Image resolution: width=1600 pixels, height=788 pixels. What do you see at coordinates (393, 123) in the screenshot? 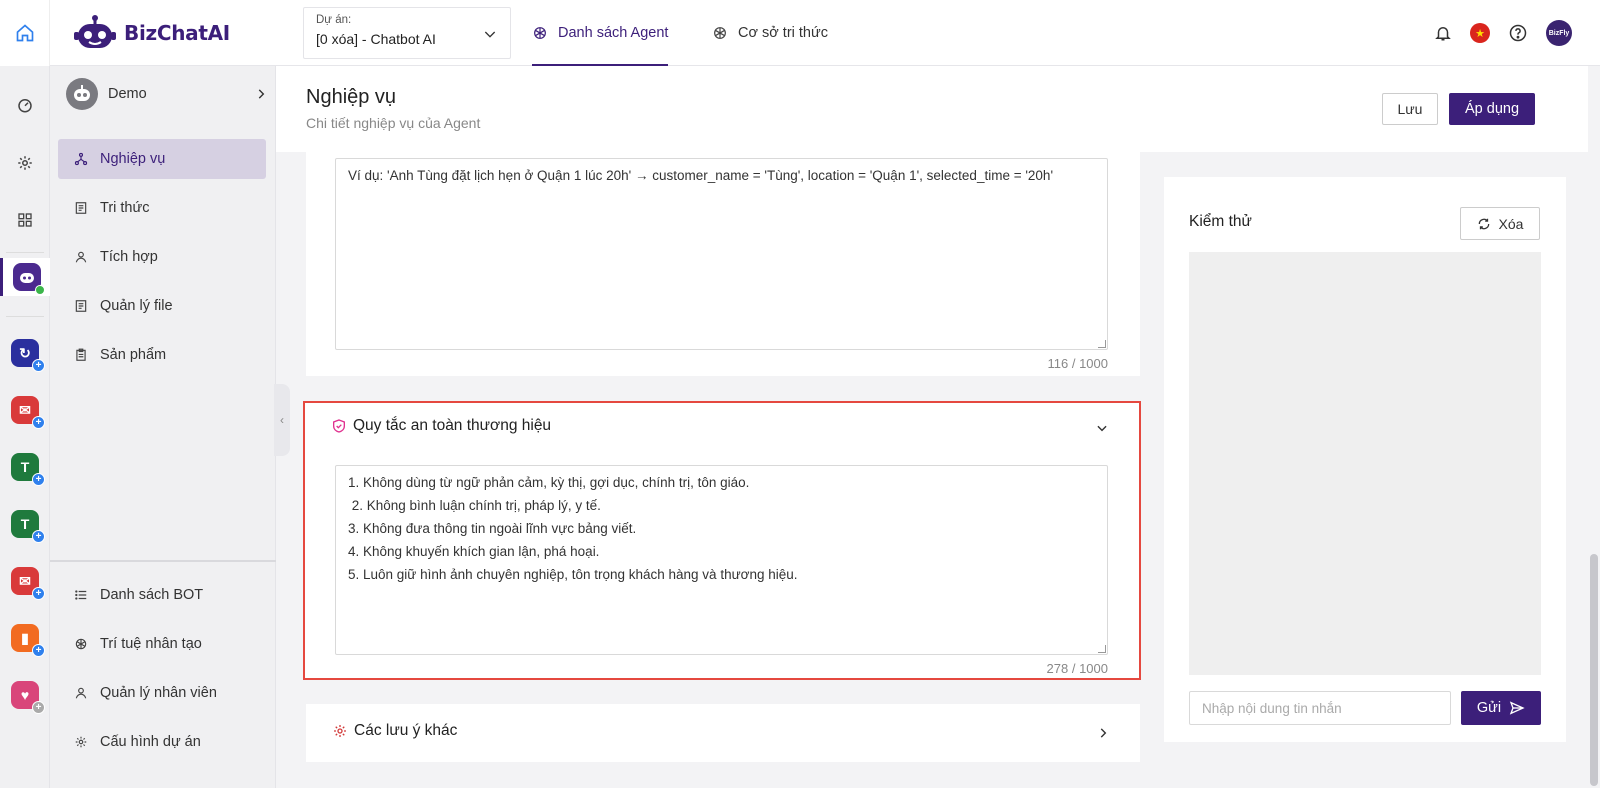
I see `page-subtitle: Chi tiết nghiệp vụ của Agent` at bounding box center [393, 123].